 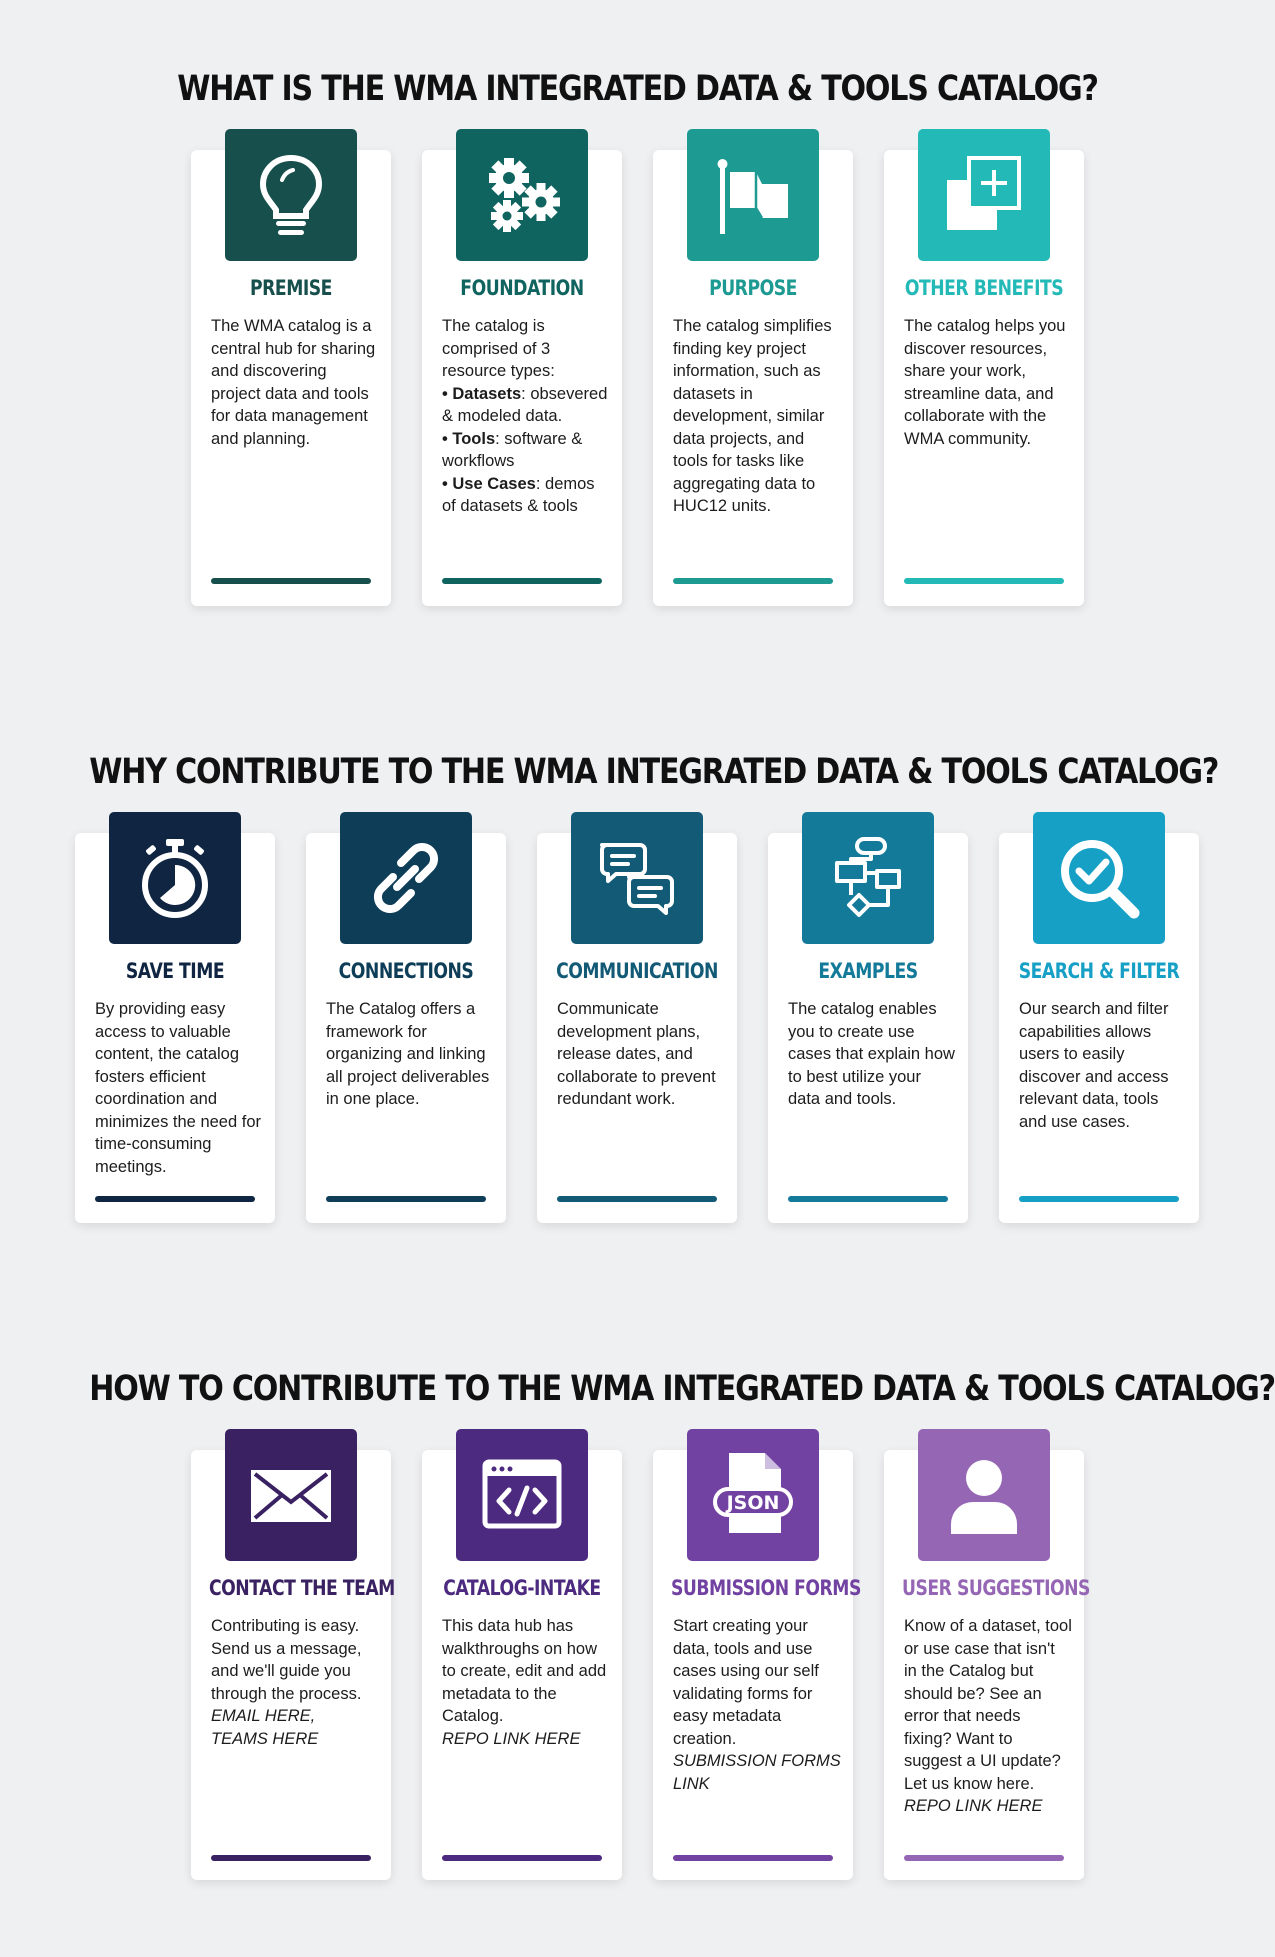 What do you see at coordinates (291, 1495) in the screenshot?
I see `envelope-icon` at bounding box center [291, 1495].